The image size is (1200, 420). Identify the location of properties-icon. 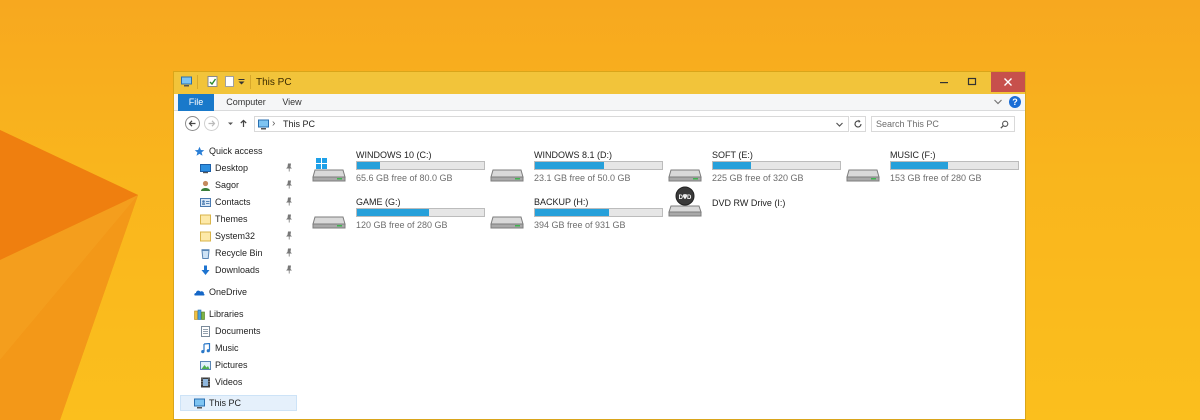
(212, 81).